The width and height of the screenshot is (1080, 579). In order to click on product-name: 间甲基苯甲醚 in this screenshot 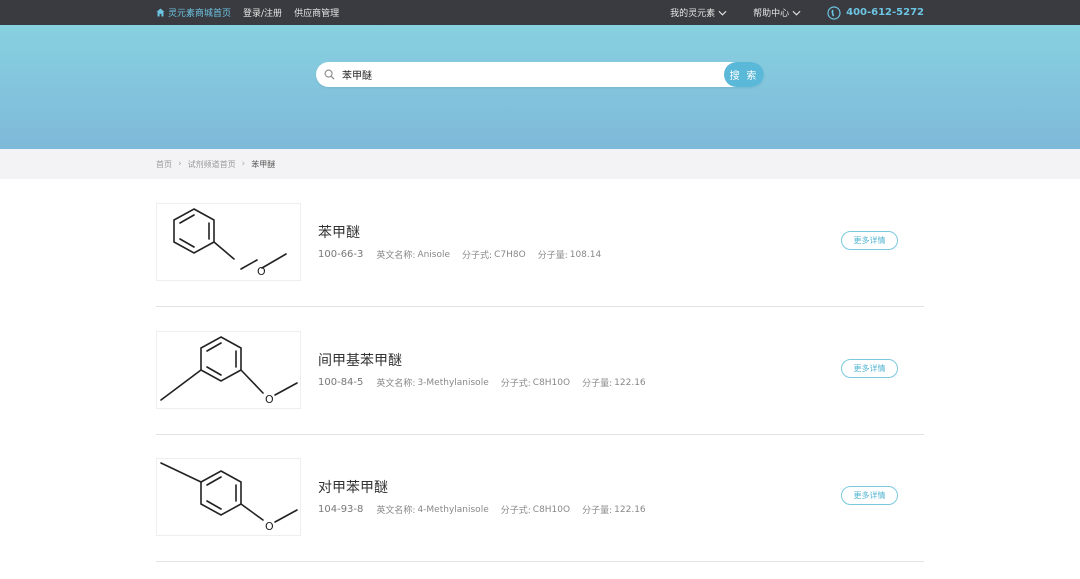, I will do `click(360, 360)`.